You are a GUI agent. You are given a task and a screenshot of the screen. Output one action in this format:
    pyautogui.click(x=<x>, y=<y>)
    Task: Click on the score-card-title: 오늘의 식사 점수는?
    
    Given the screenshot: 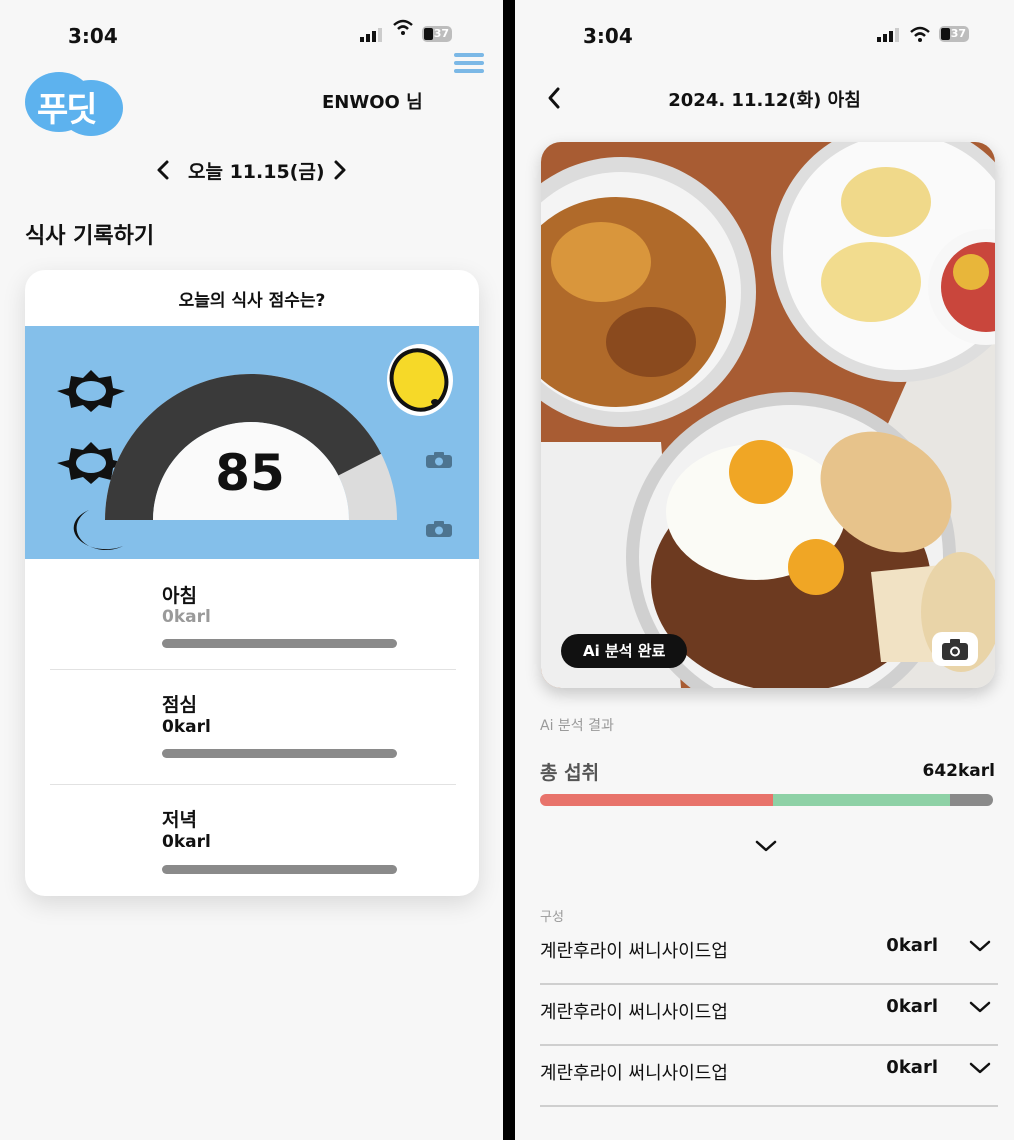 What is the action you would take?
    pyautogui.click(x=252, y=301)
    